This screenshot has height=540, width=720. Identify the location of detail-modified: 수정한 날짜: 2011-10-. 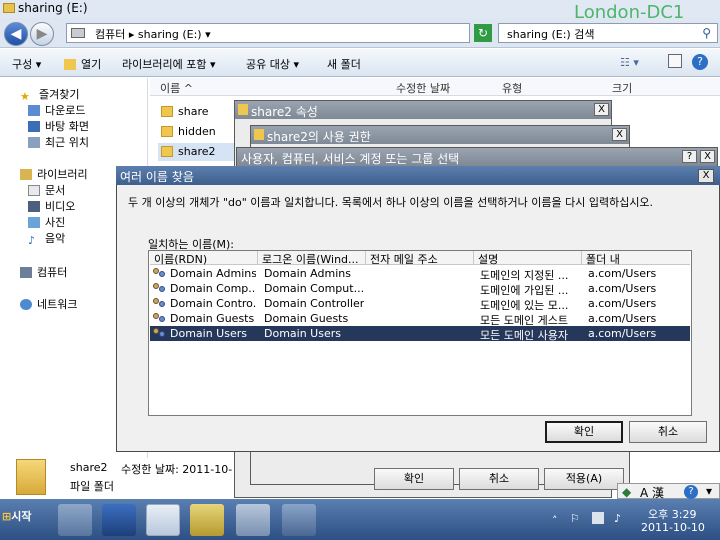
(177, 469).